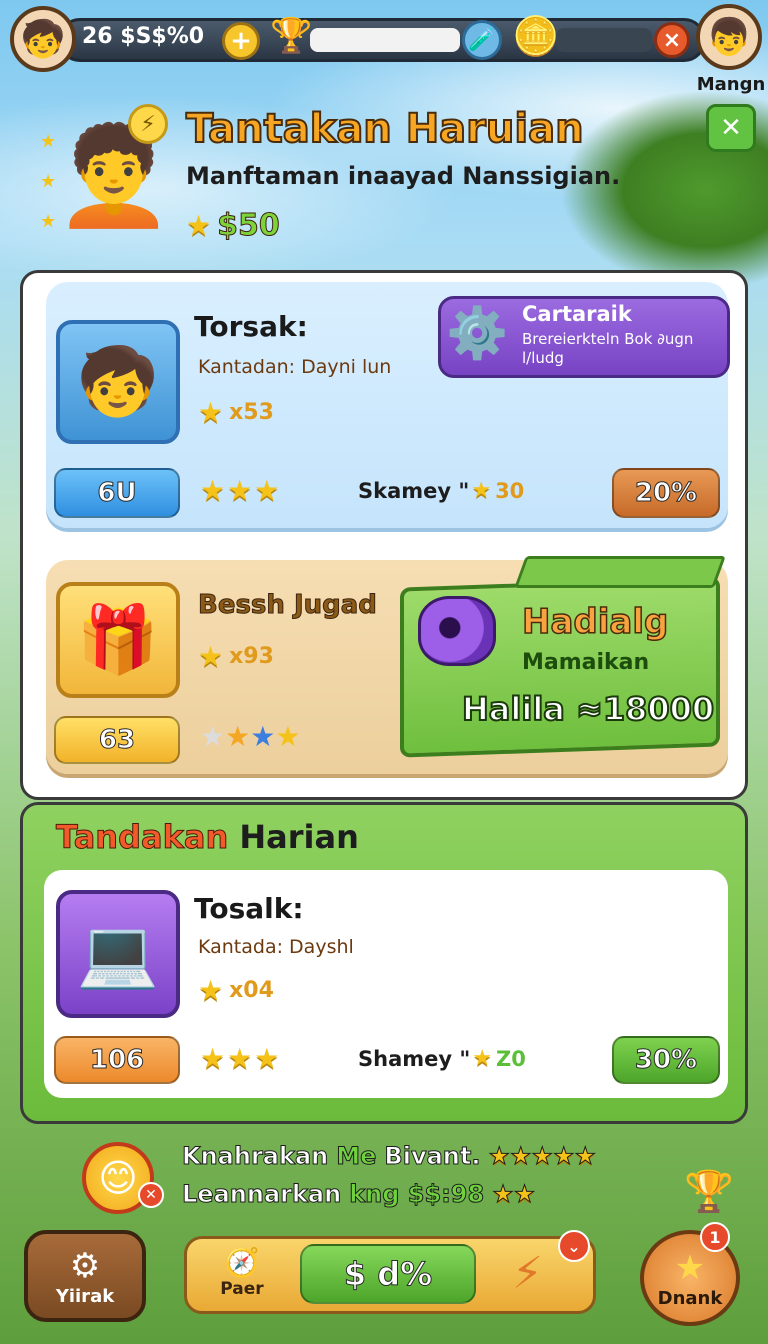 This screenshot has width=768, height=1344. I want to click on compass-button: 🧭 Paer, so click(242, 1272).